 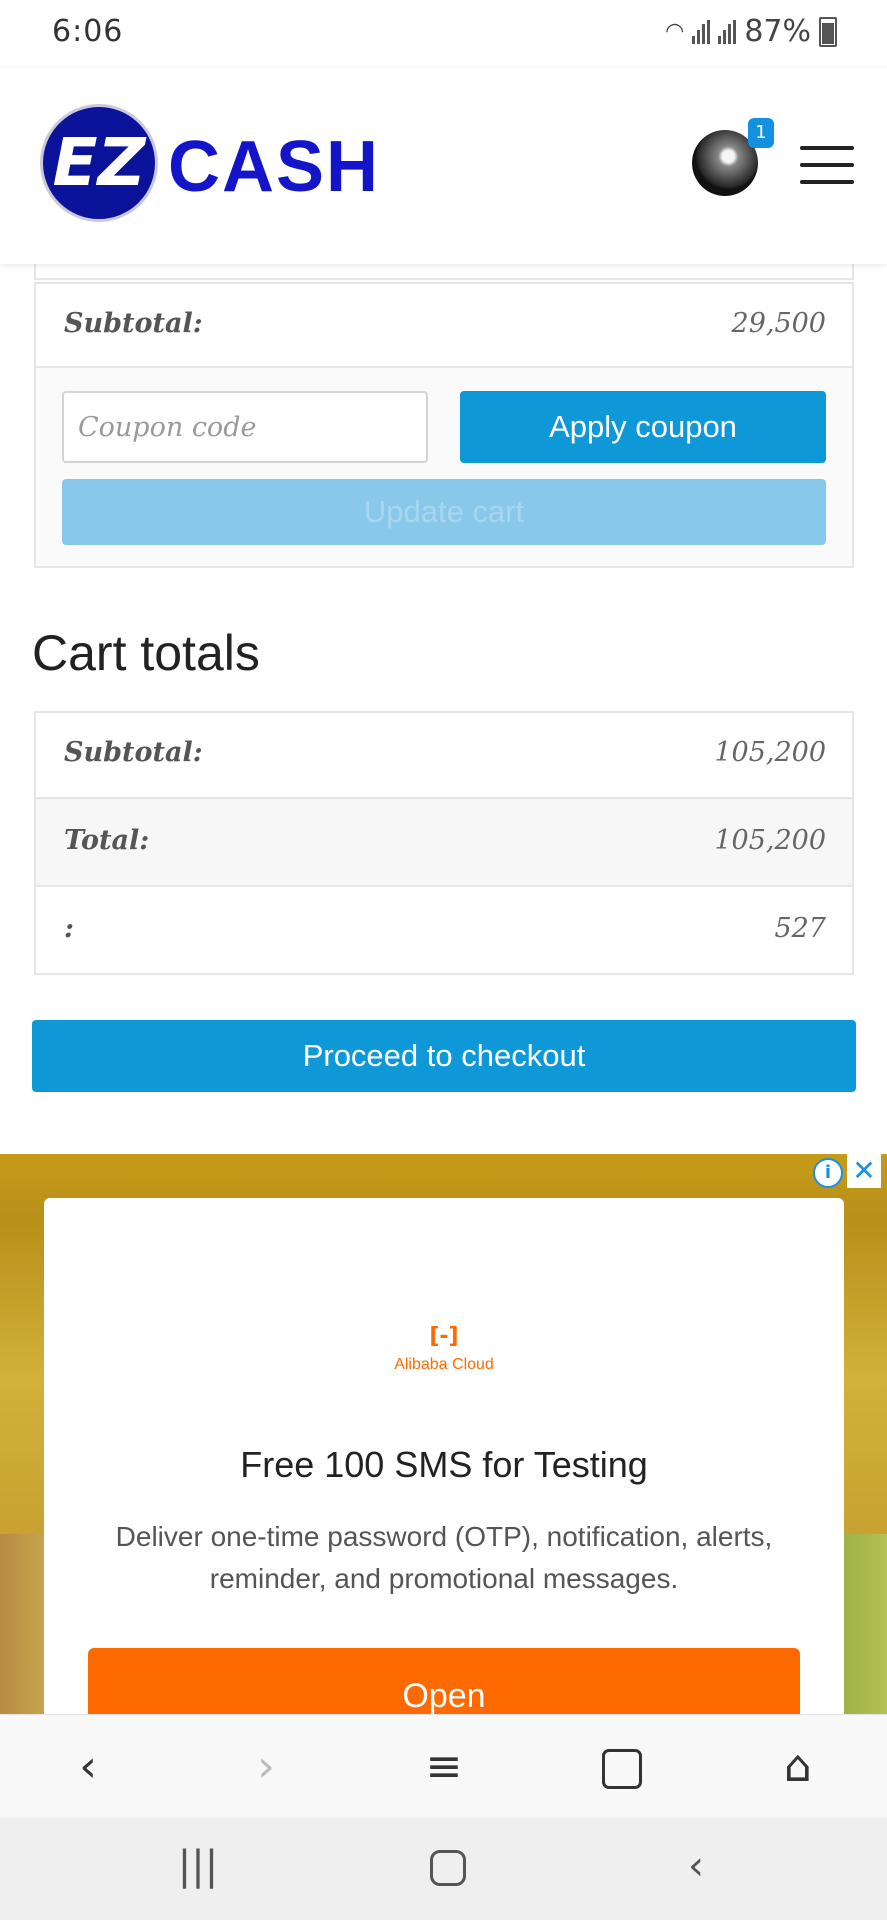 I want to click on system-navigation-bar: ||| ‹, so click(x=443, y=1869).